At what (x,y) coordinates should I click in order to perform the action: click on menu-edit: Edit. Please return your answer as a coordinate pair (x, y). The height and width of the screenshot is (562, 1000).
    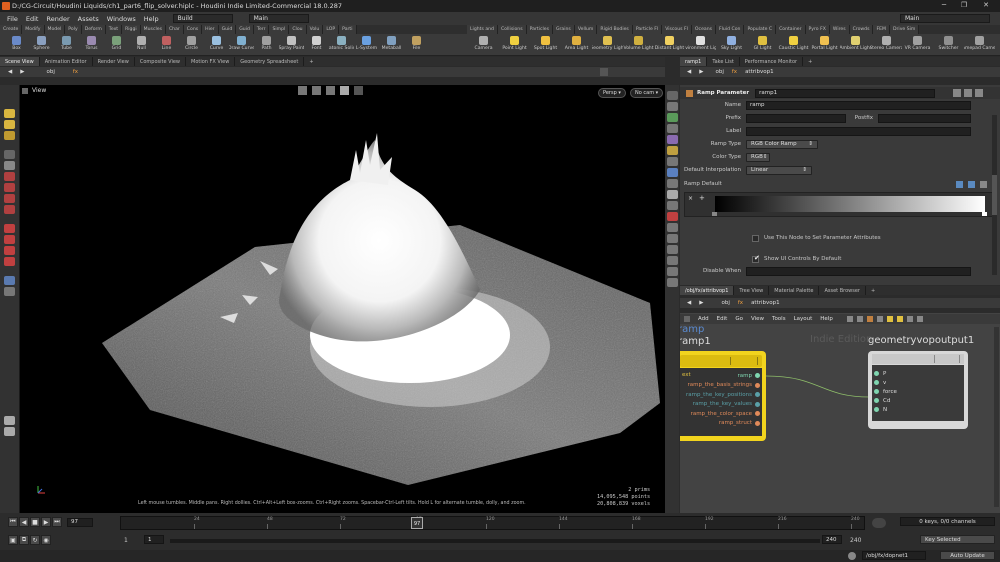
    Looking at the image, I should click on (32, 19).